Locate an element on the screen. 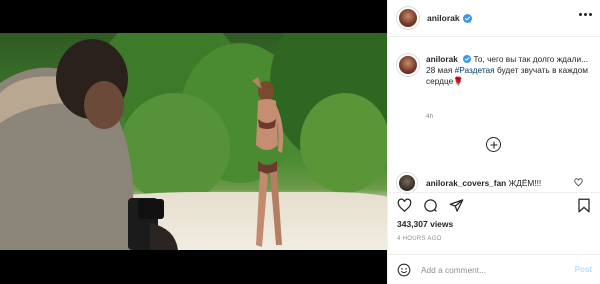 This screenshot has width=600, height=284. comment-item: anilorak_covers_fan ЖДЁМ!!! is located at coordinates (495, 183).